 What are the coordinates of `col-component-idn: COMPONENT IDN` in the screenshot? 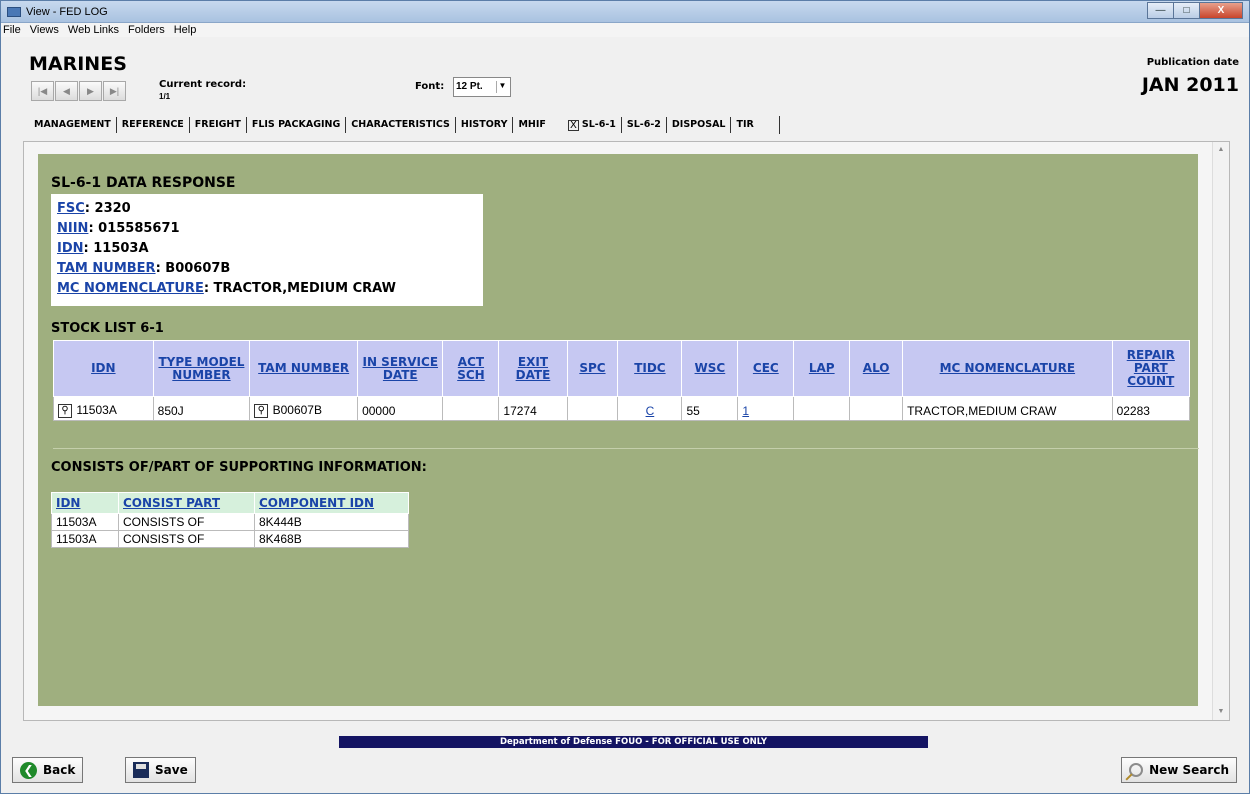 It's located at (331, 503).